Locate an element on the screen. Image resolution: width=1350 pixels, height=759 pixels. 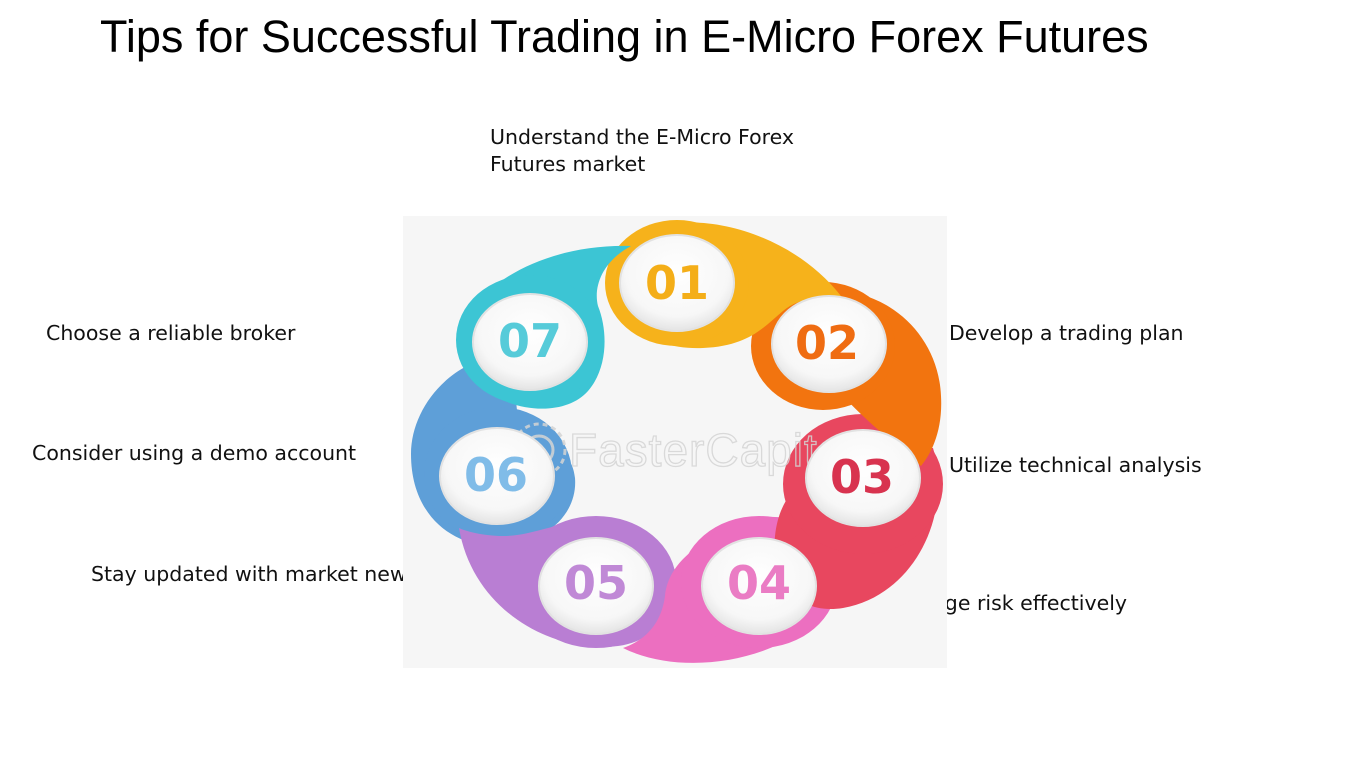
step-number-01: 01 is located at coordinates (677, 283).